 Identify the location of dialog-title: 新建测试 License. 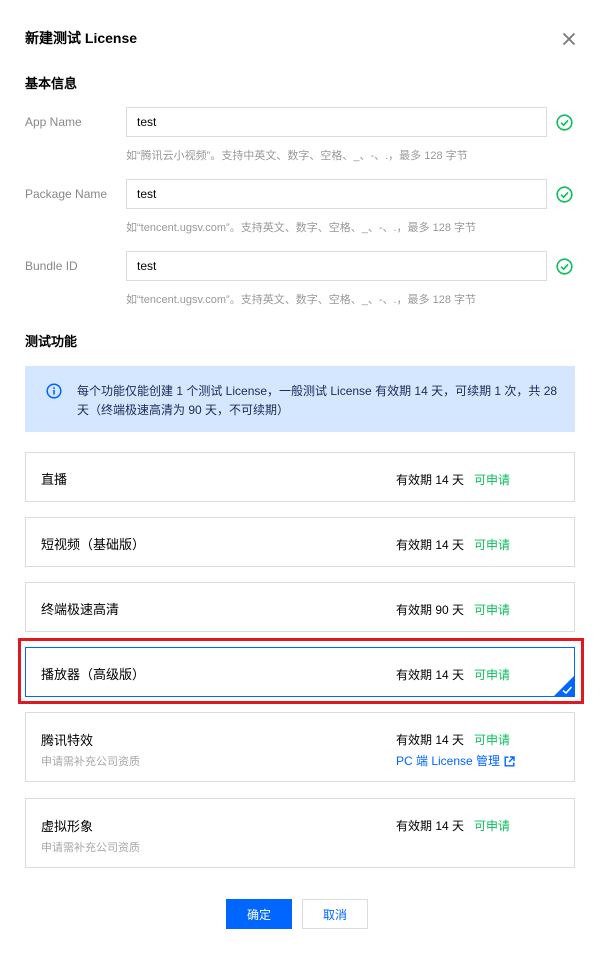
(81, 38).